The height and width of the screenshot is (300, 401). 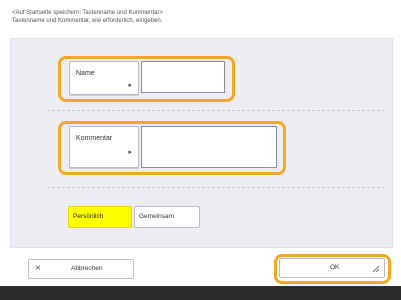 What do you see at coordinates (87, 268) in the screenshot?
I see `cancel-label: Abbrechen` at bounding box center [87, 268].